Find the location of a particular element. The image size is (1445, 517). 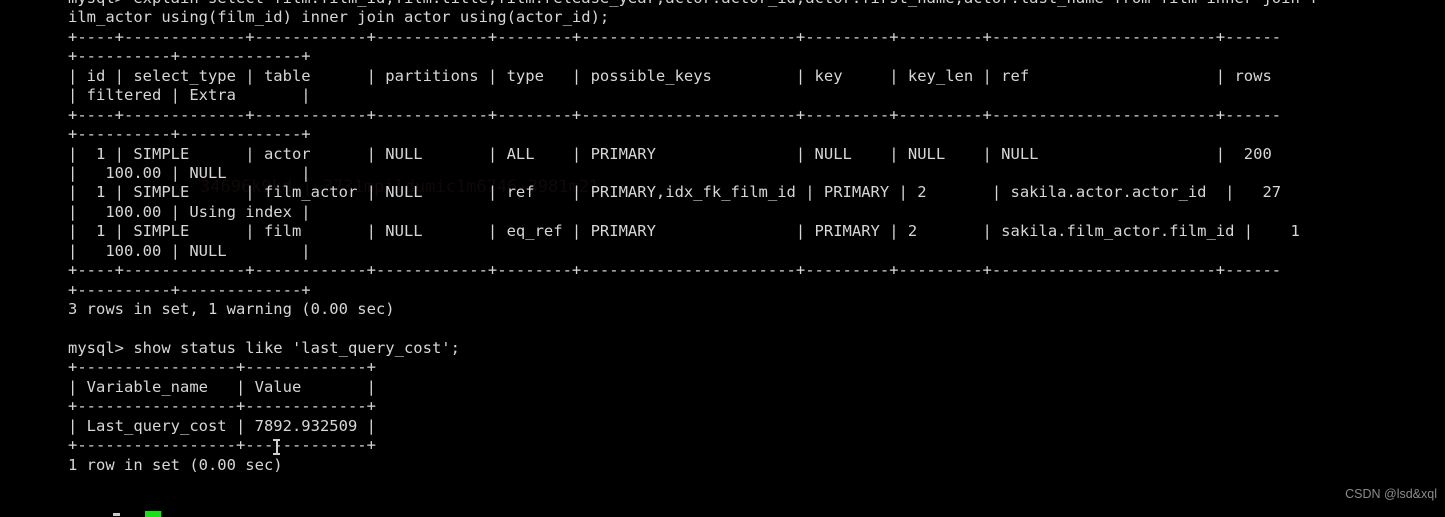

terminal-line: | Last_query_cost | 7892.932509 | is located at coordinates (222, 425).